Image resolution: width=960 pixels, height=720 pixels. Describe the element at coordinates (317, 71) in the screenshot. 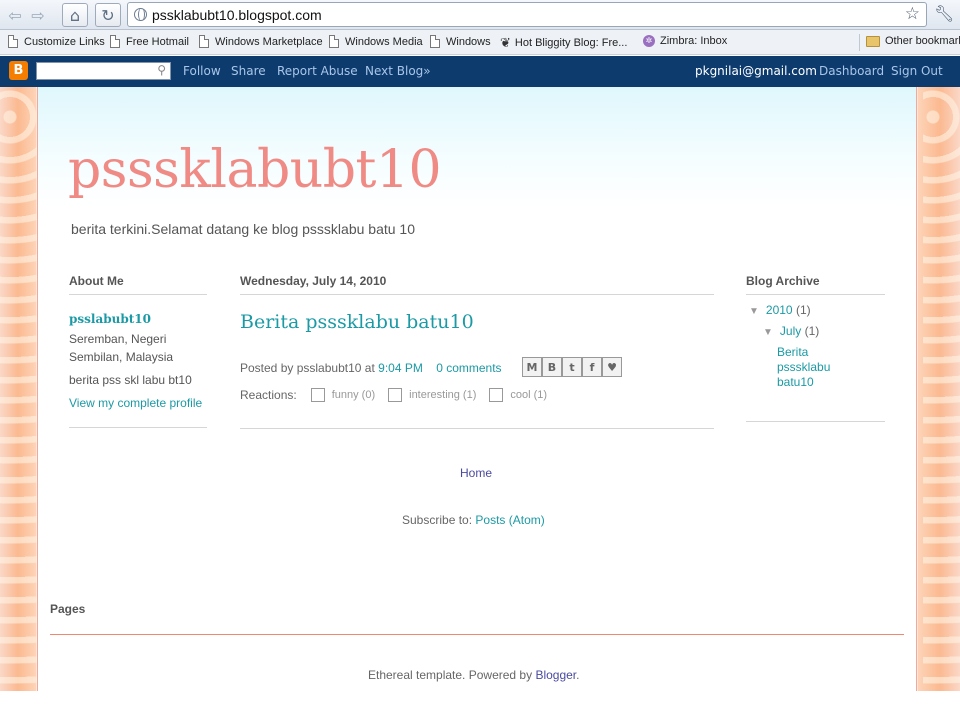

I see `report-abuse-link: Report Abuse` at that location.